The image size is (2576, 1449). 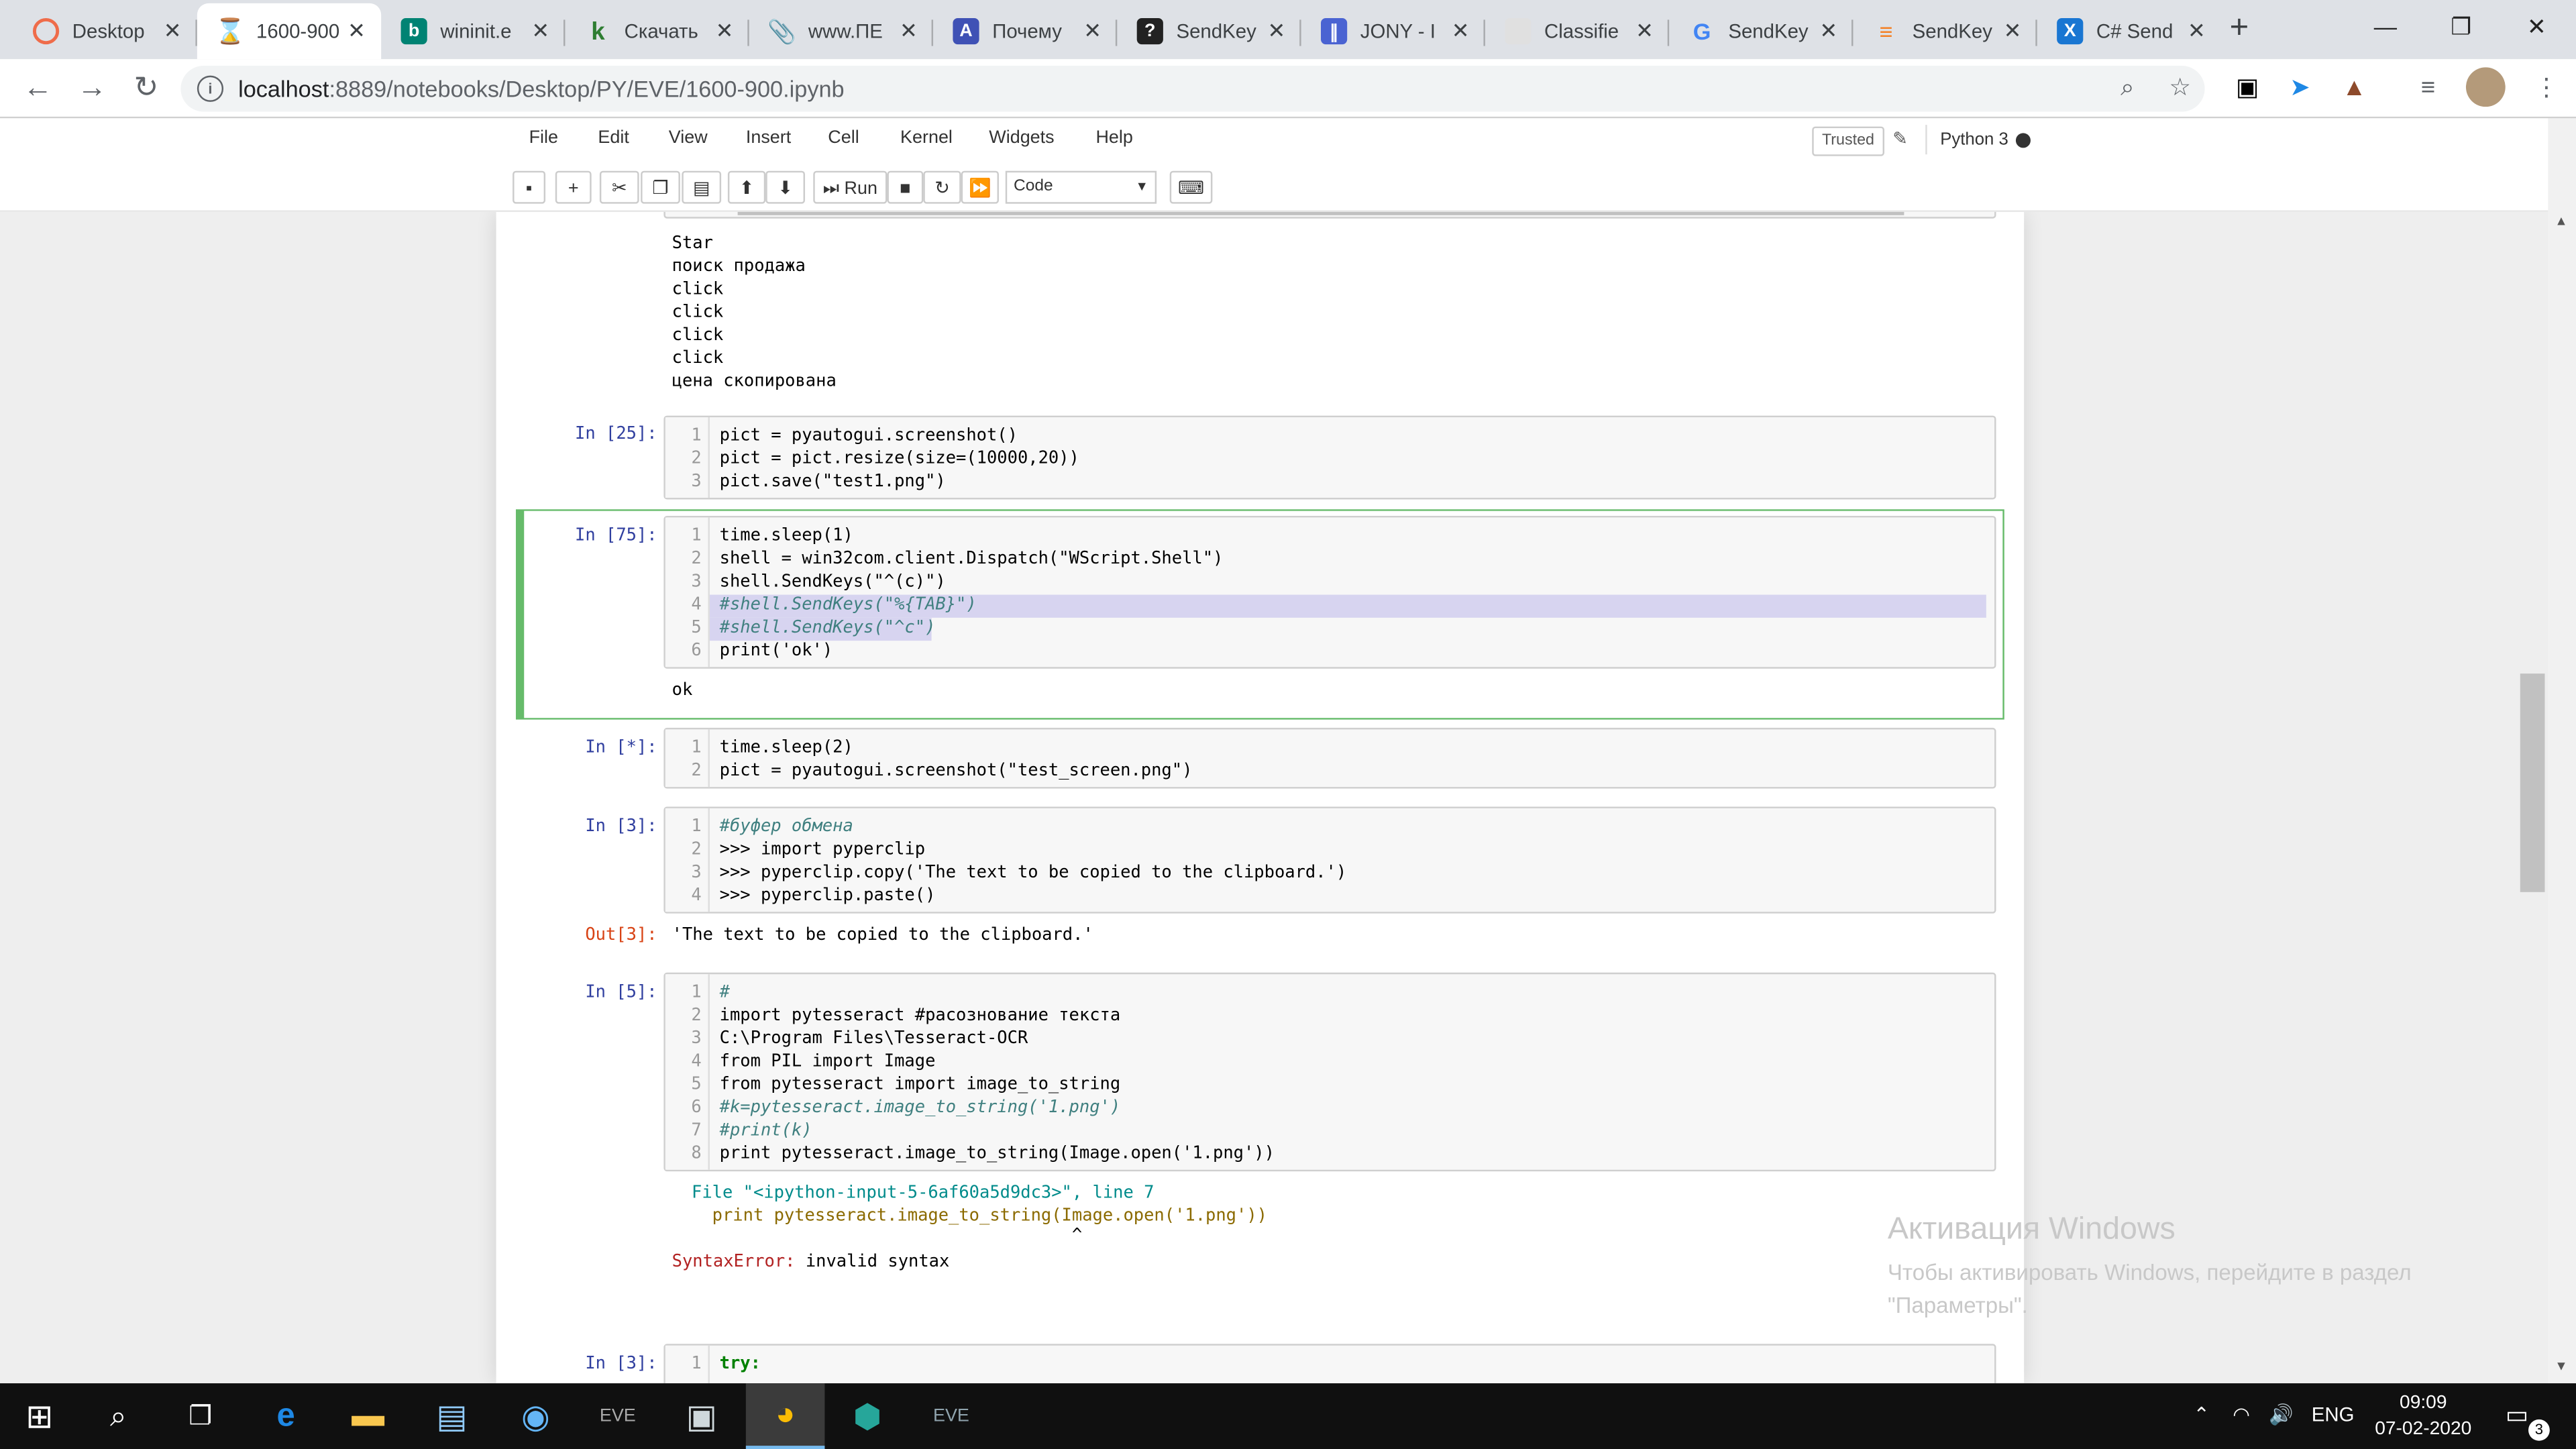 What do you see at coordinates (37, 87) in the screenshot?
I see `back-arrow-icon: ←` at bounding box center [37, 87].